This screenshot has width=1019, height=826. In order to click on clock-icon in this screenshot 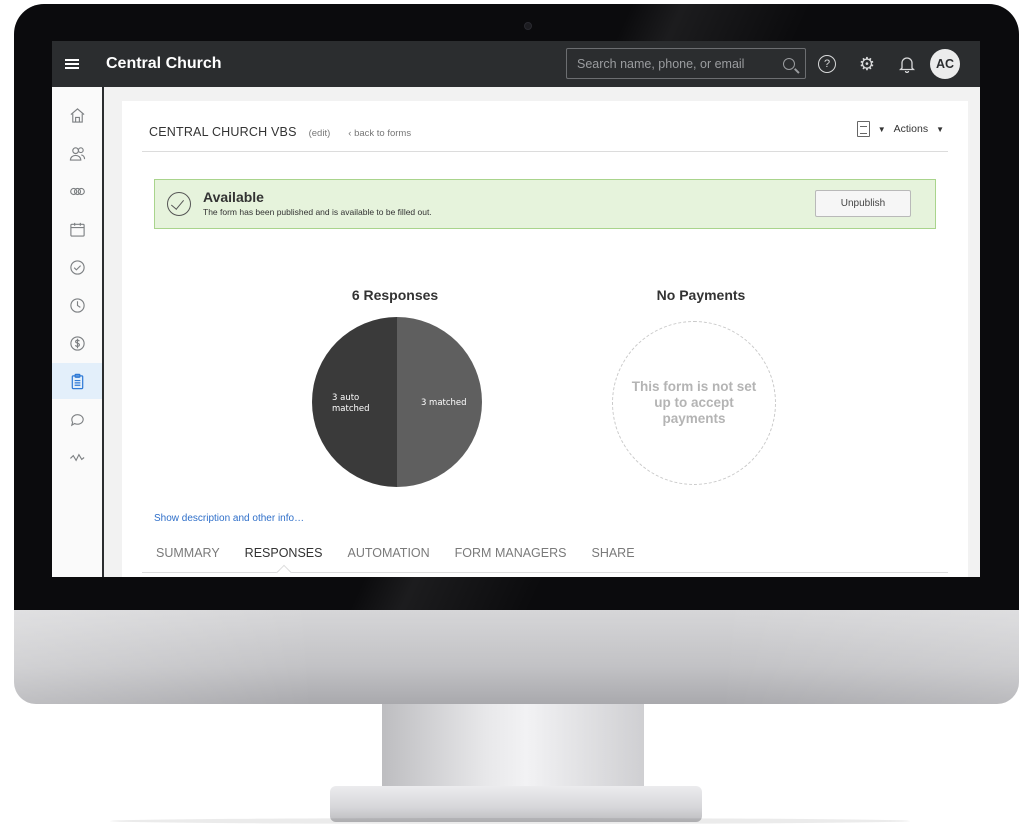, I will do `click(77, 305)`.